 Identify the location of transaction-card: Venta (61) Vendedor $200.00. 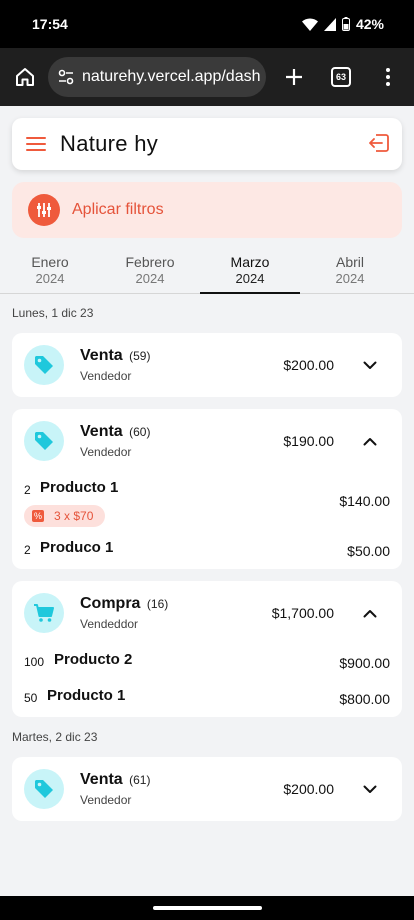
(207, 789).